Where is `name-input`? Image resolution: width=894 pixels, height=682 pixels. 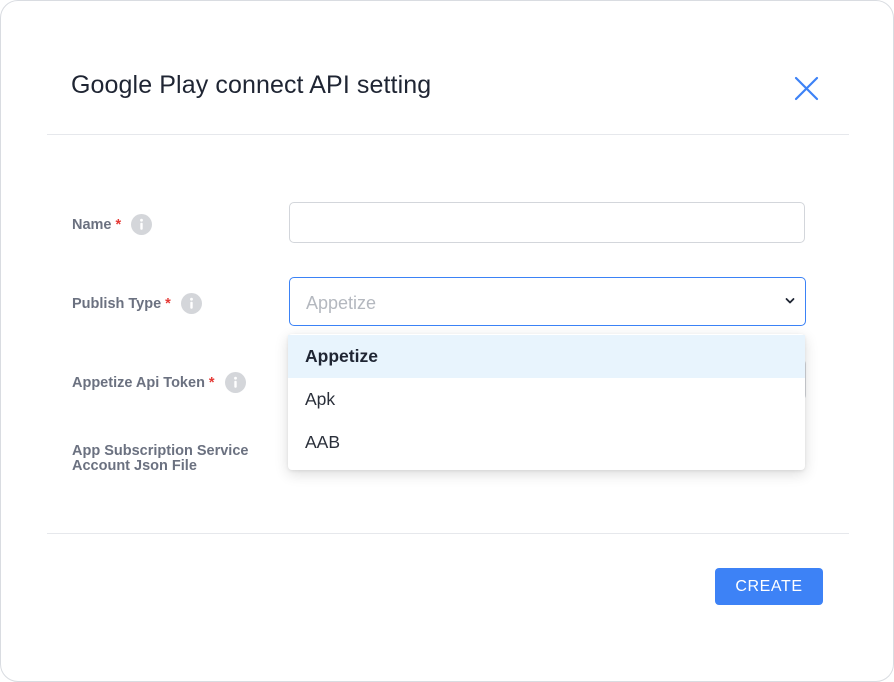
name-input is located at coordinates (547, 222).